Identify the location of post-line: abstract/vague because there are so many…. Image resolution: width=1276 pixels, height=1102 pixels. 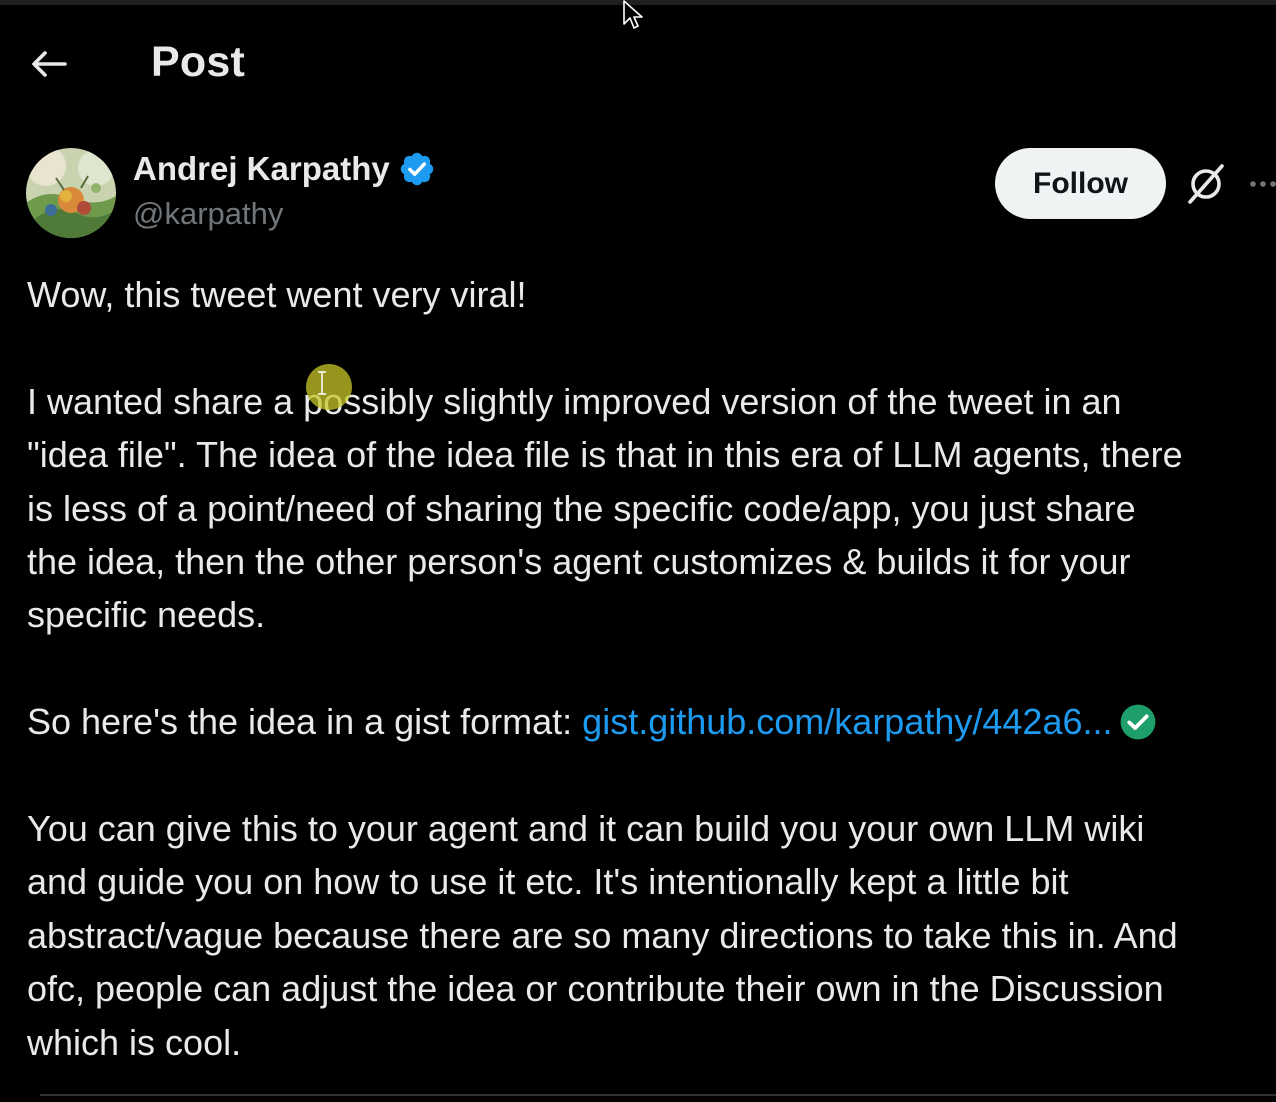
(602, 935).